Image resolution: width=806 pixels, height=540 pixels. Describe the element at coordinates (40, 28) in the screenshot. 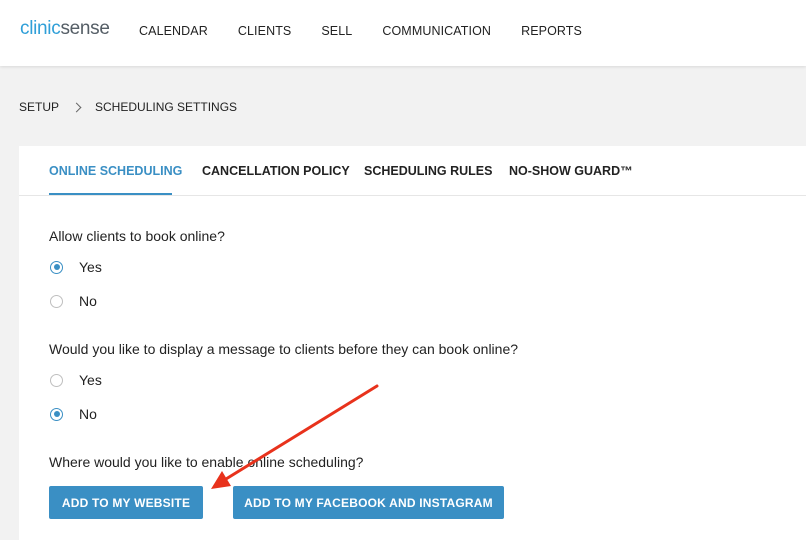

I see `logo-text-clinic: clinic` at that location.